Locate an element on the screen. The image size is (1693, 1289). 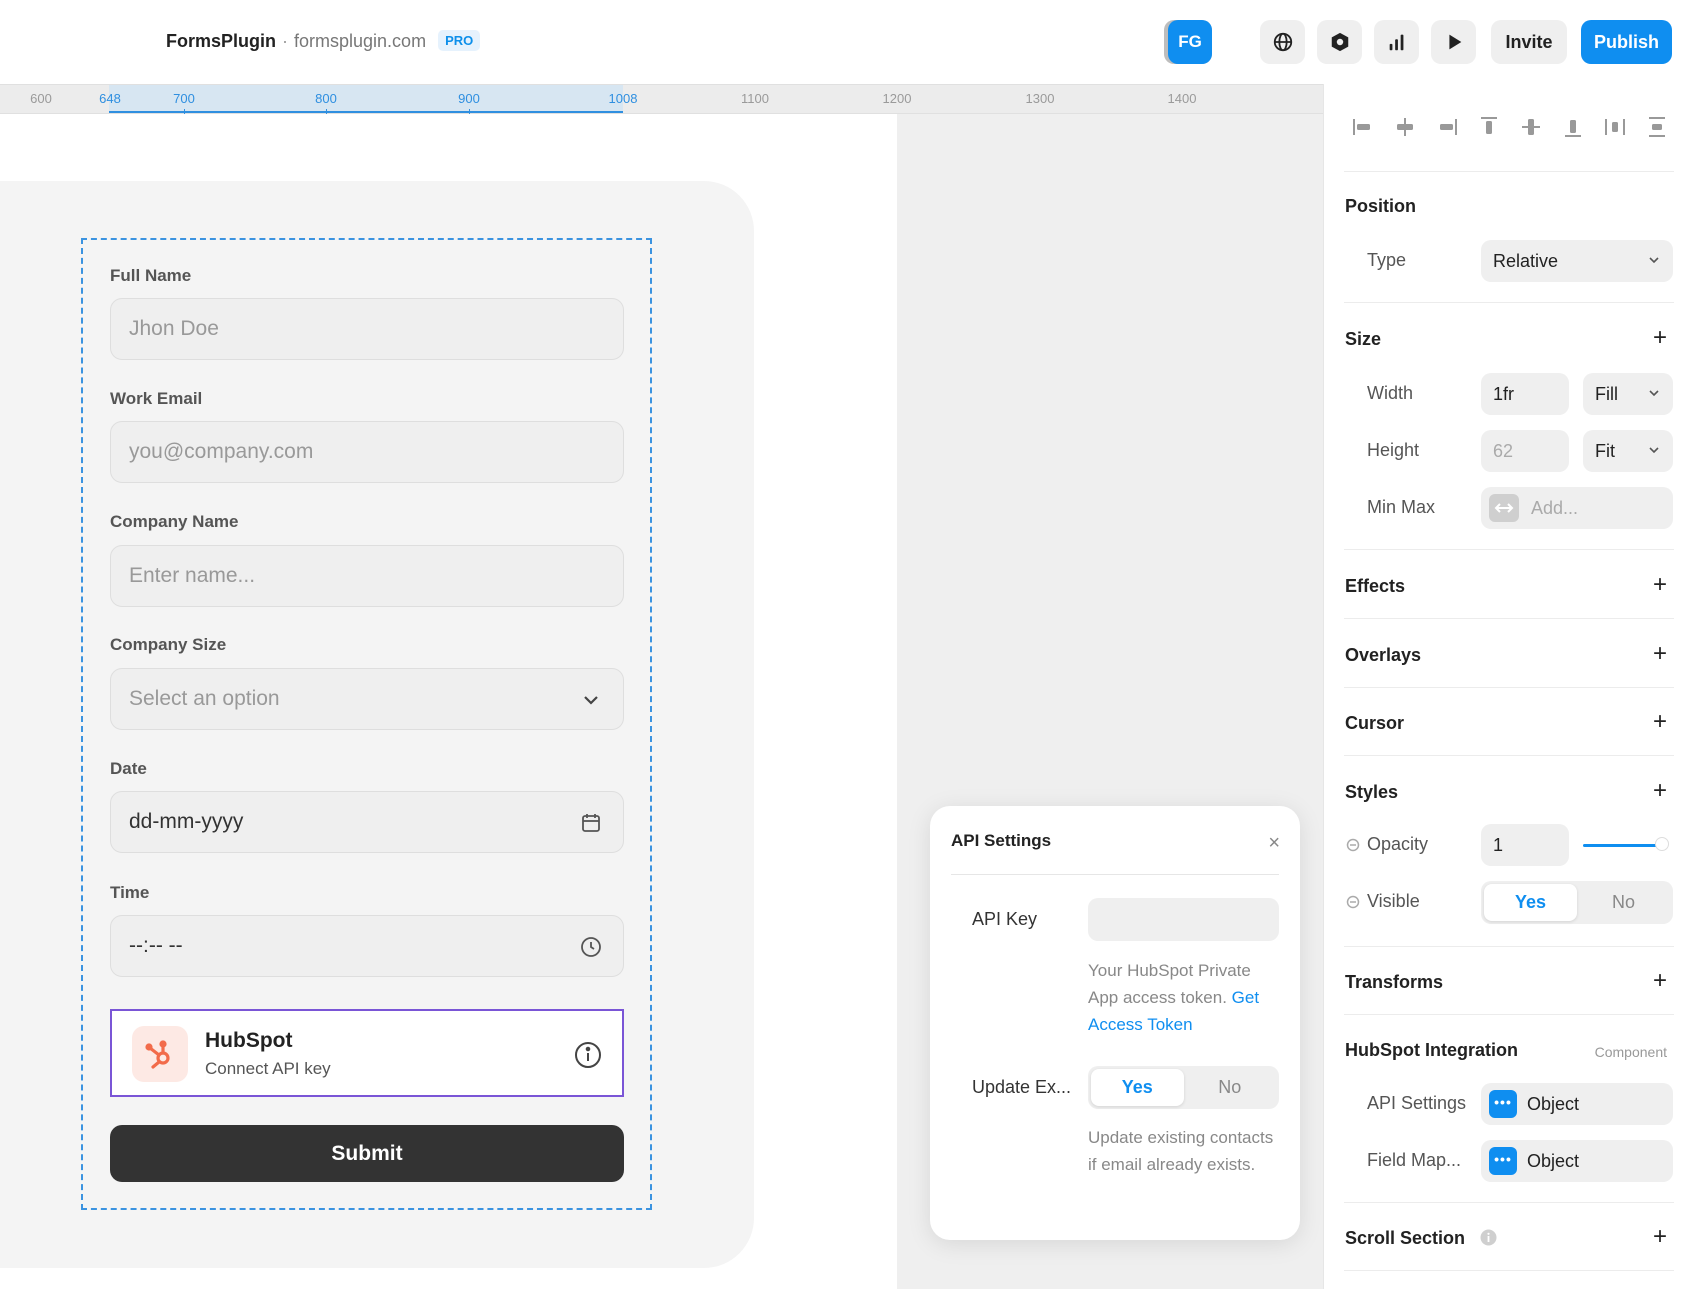
field-label-company-name: Company Name is located at coordinates (174, 521).